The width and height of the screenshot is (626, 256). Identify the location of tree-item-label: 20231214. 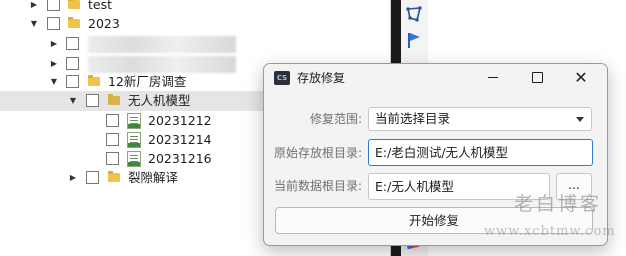
(180, 139).